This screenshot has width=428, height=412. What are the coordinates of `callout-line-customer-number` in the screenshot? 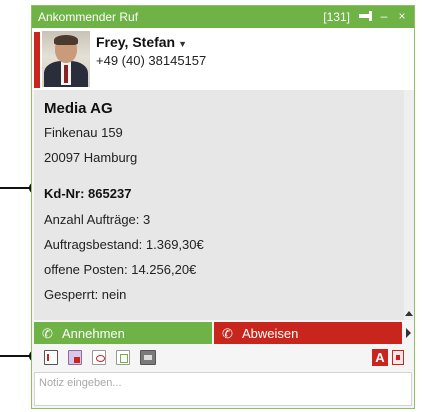 It's located at (15, 188).